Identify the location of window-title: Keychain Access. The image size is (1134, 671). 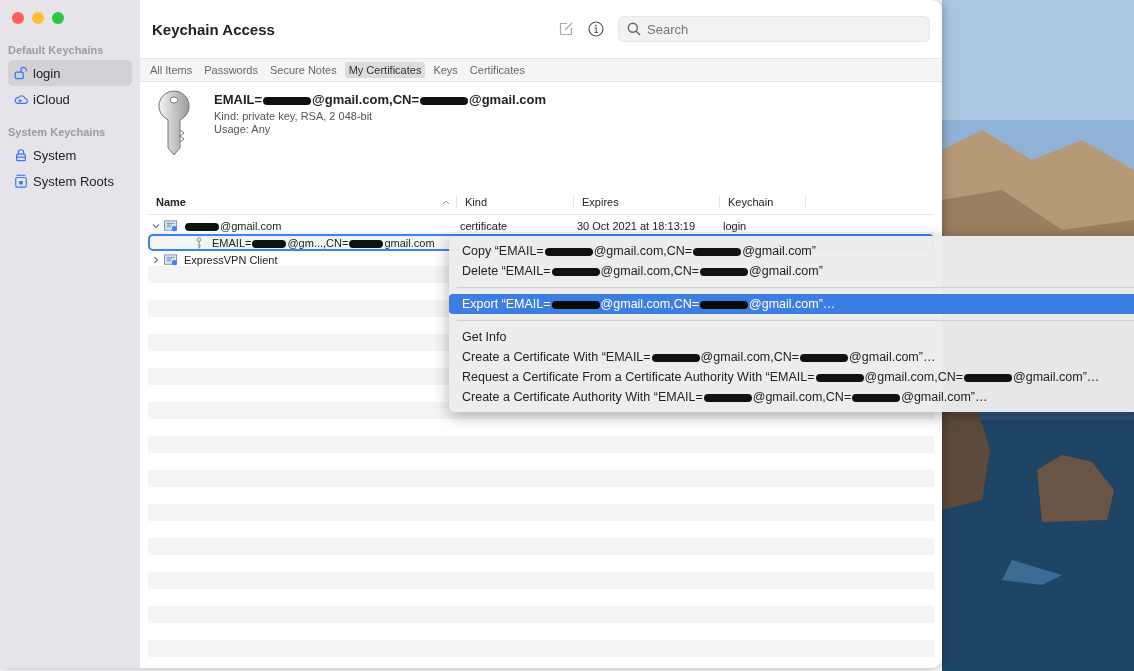
(214, 29).